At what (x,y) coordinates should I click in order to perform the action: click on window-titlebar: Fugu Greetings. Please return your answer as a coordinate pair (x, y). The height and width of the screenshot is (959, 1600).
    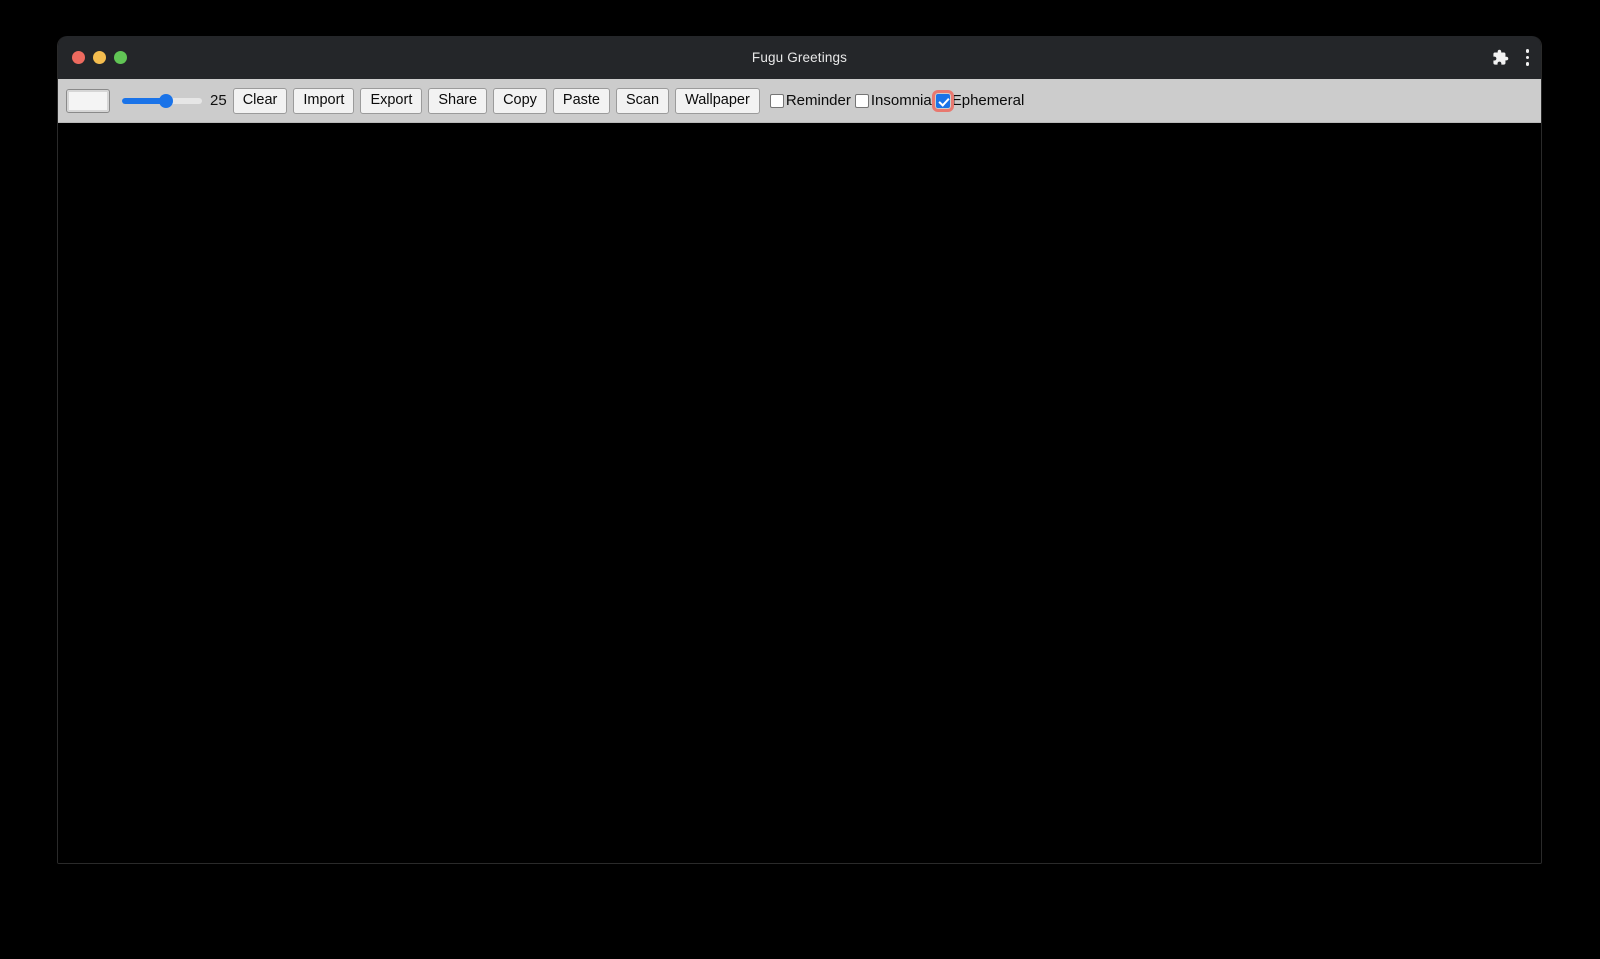
    Looking at the image, I should click on (799, 57).